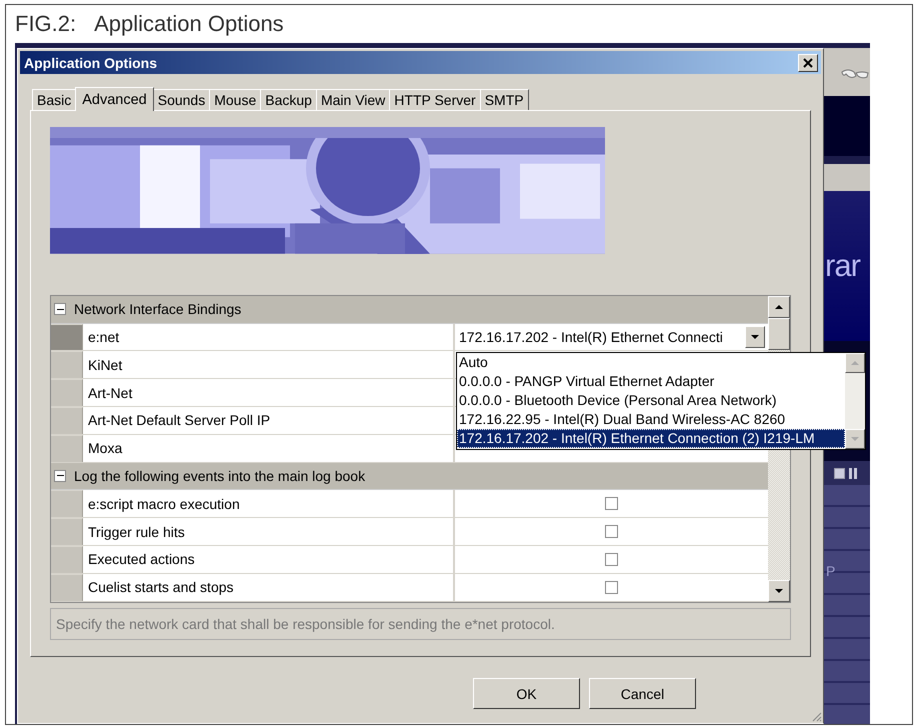 Image resolution: width=919 pixels, height=727 pixels. What do you see at coordinates (269, 504) in the screenshot?
I see `property-name: e:script macro execution` at bounding box center [269, 504].